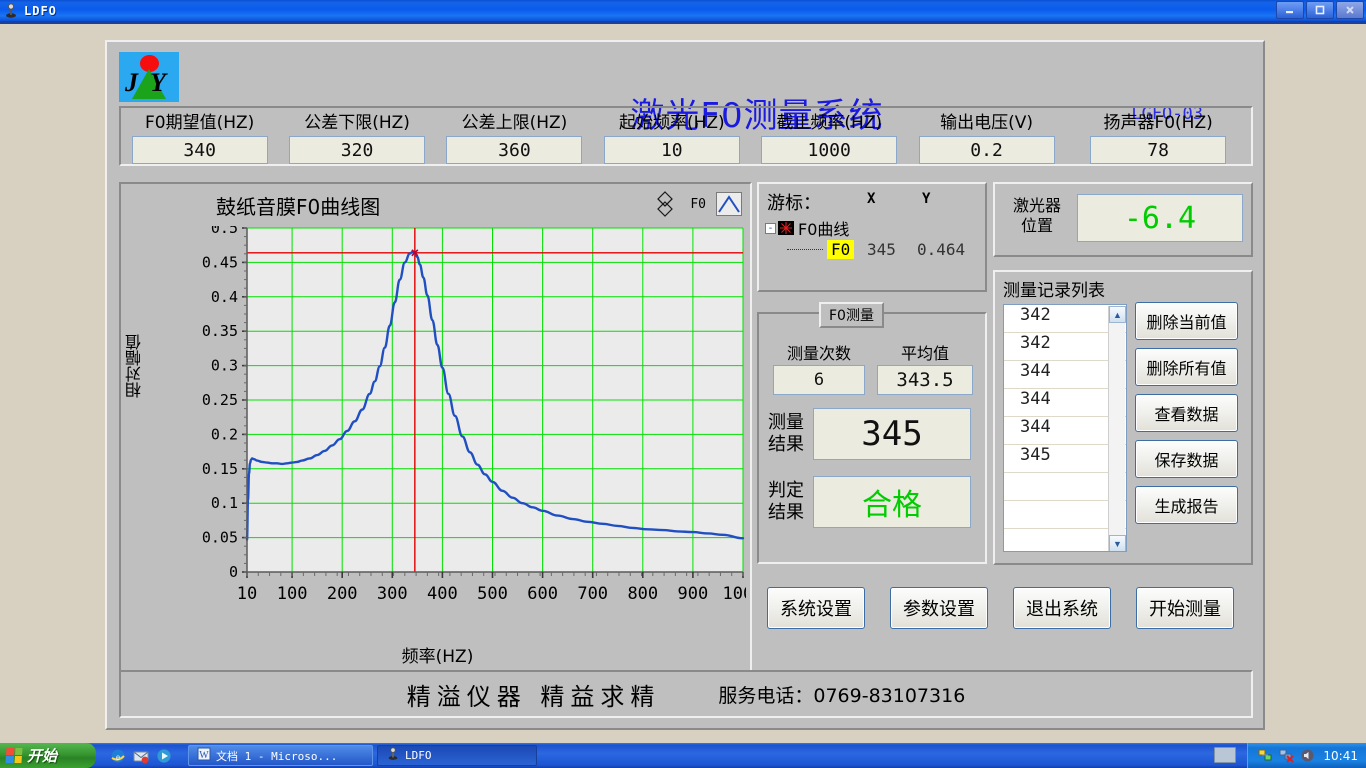 Image resolution: width=1366 pixels, height=768 pixels. What do you see at coordinates (1186, 459) in the screenshot?
I see `save-data-button: 保存数据` at bounding box center [1186, 459].